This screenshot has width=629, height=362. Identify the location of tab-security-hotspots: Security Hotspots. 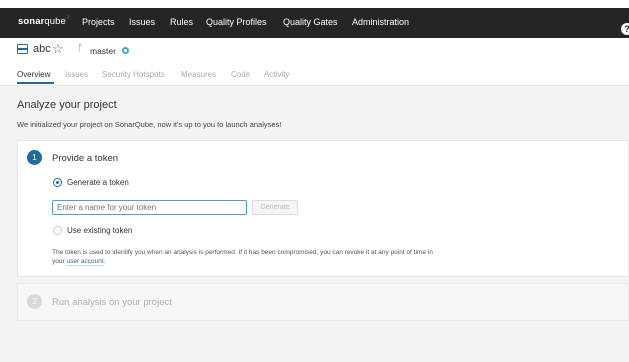
(133, 74).